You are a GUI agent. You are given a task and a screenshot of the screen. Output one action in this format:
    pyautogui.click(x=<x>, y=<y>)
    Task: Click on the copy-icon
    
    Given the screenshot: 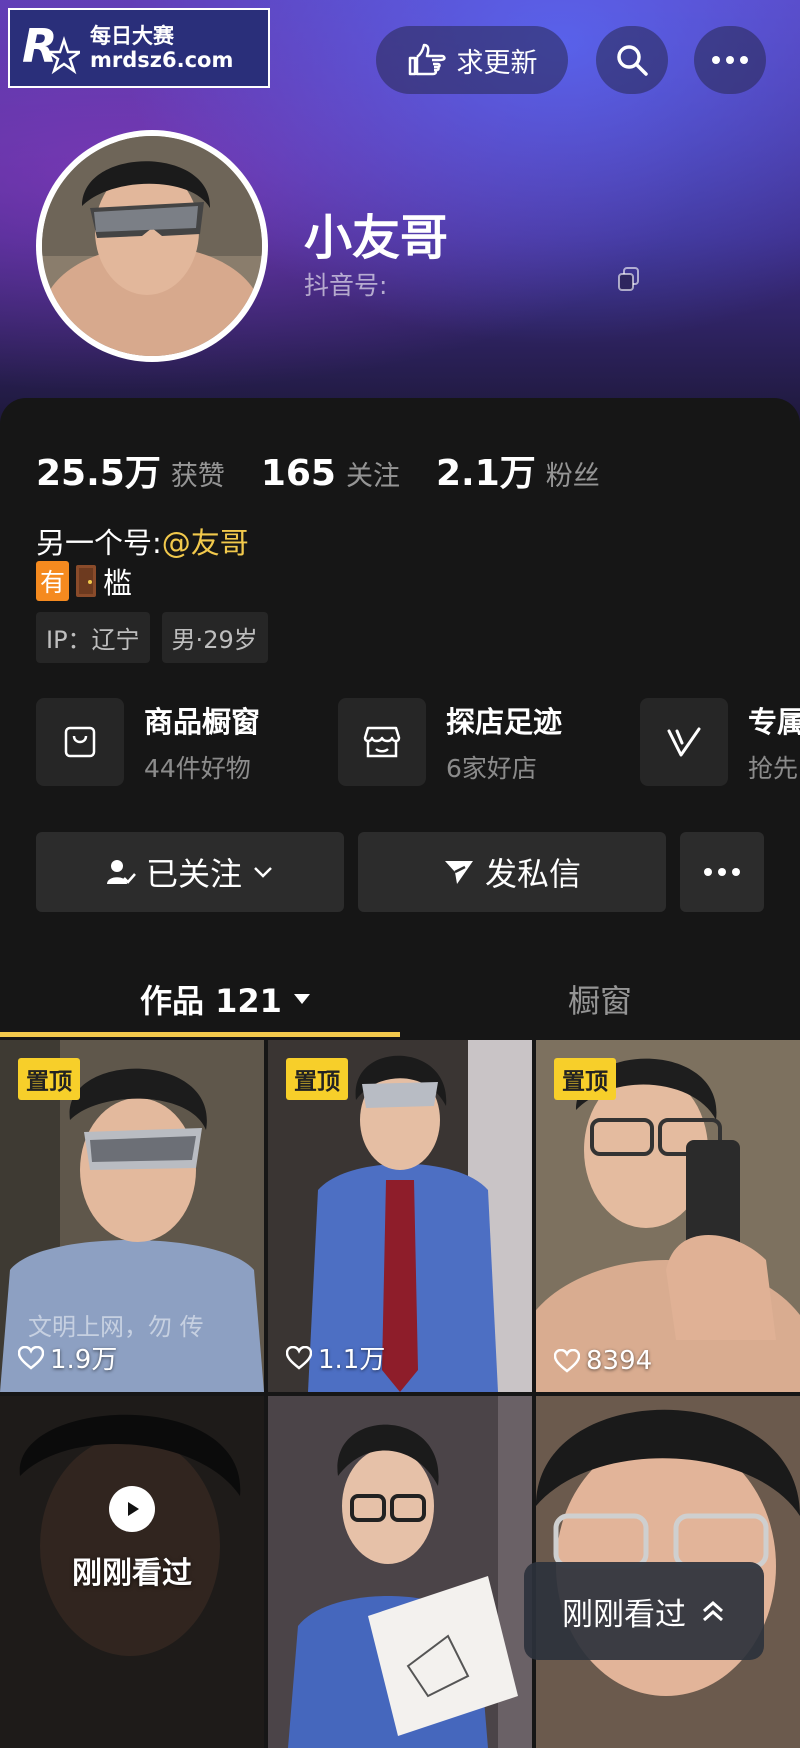 What is the action you would take?
    pyautogui.click(x=629, y=281)
    